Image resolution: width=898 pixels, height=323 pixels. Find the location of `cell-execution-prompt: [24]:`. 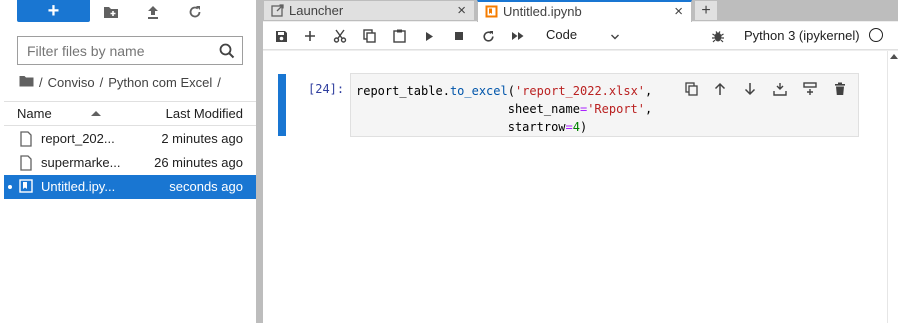

cell-execution-prompt: [24]: is located at coordinates (326, 89).